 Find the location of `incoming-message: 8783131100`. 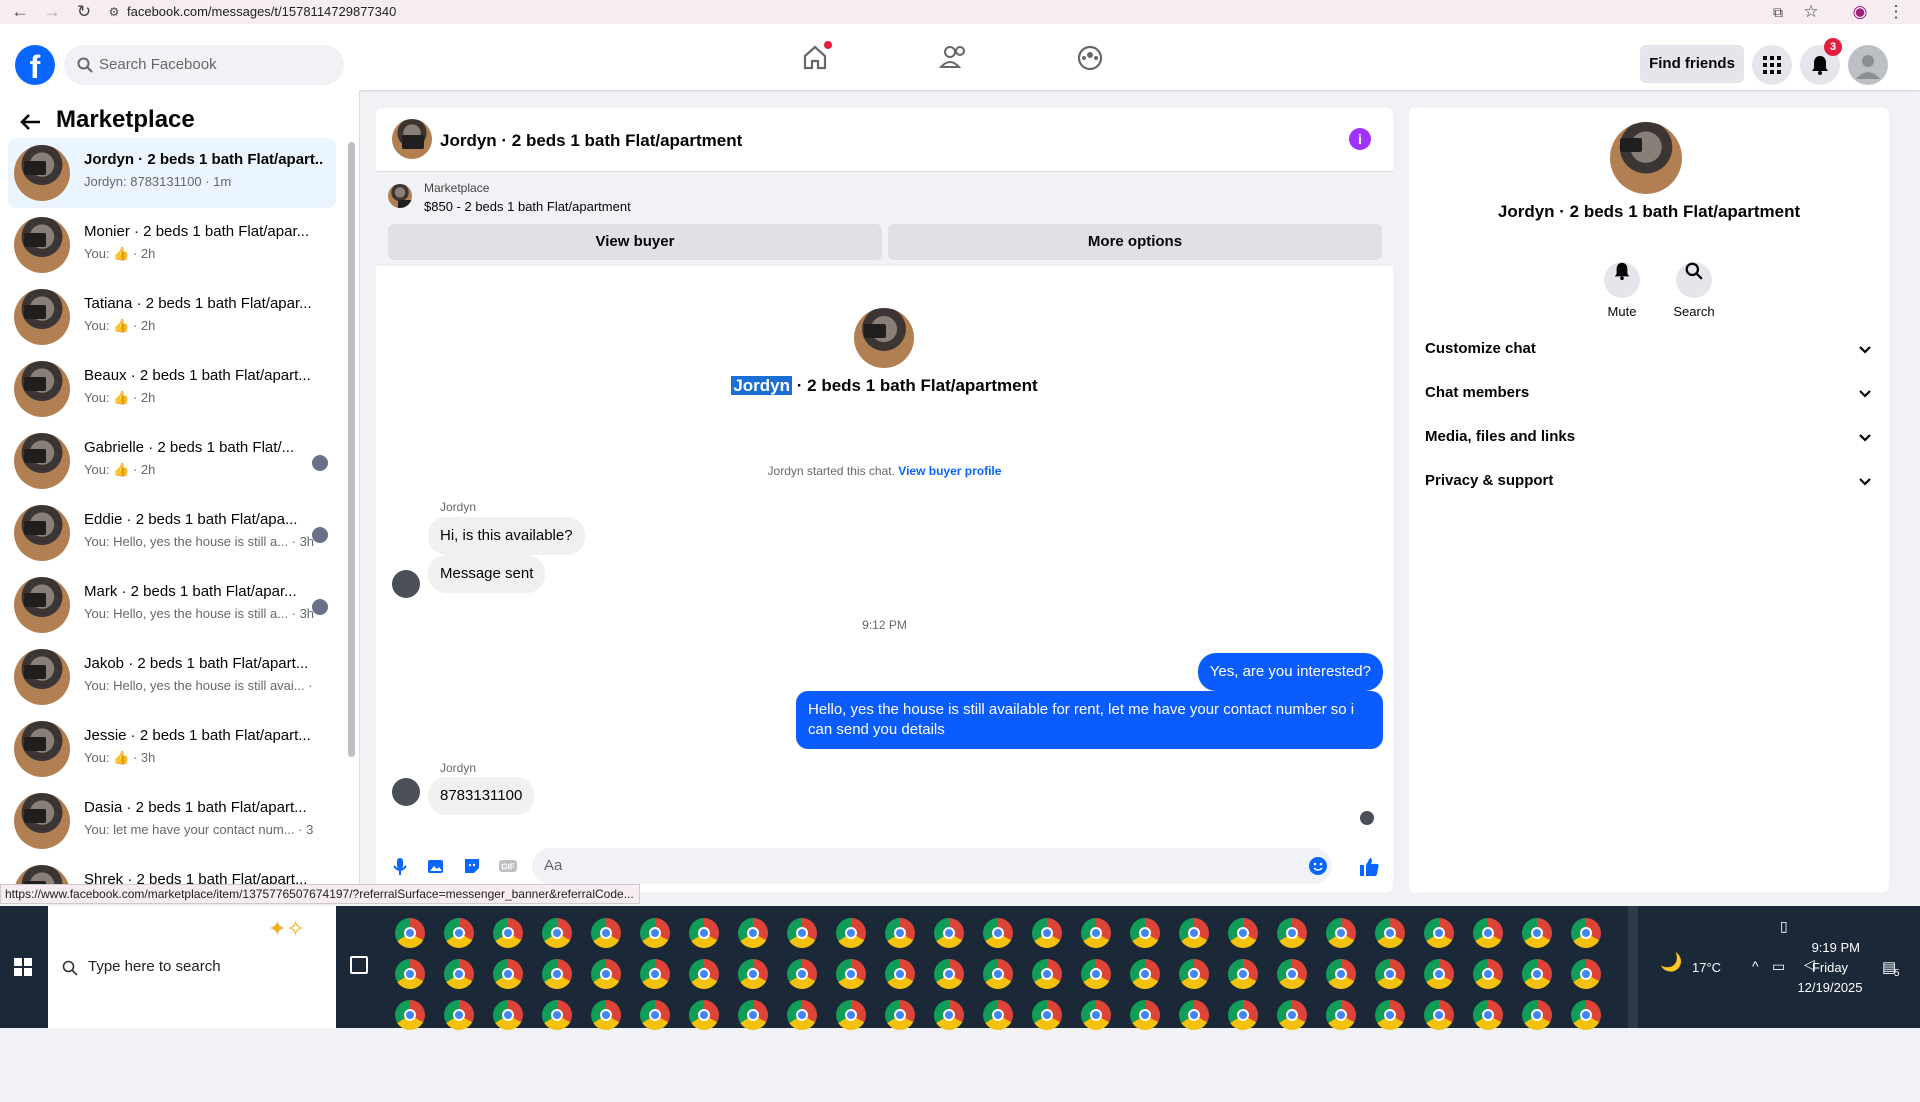

incoming-message: 8783131100 is located at coordinates (481, 796).